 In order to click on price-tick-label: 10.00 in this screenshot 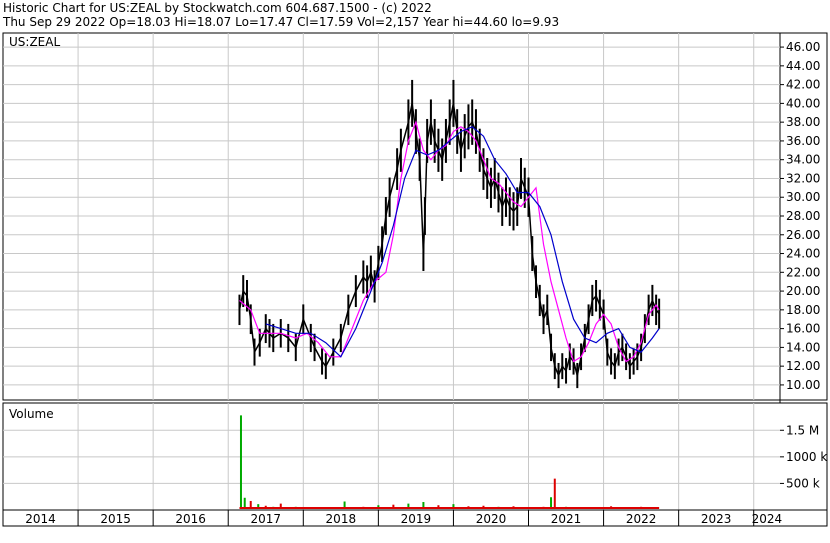, I will do `click(803, 385)`.